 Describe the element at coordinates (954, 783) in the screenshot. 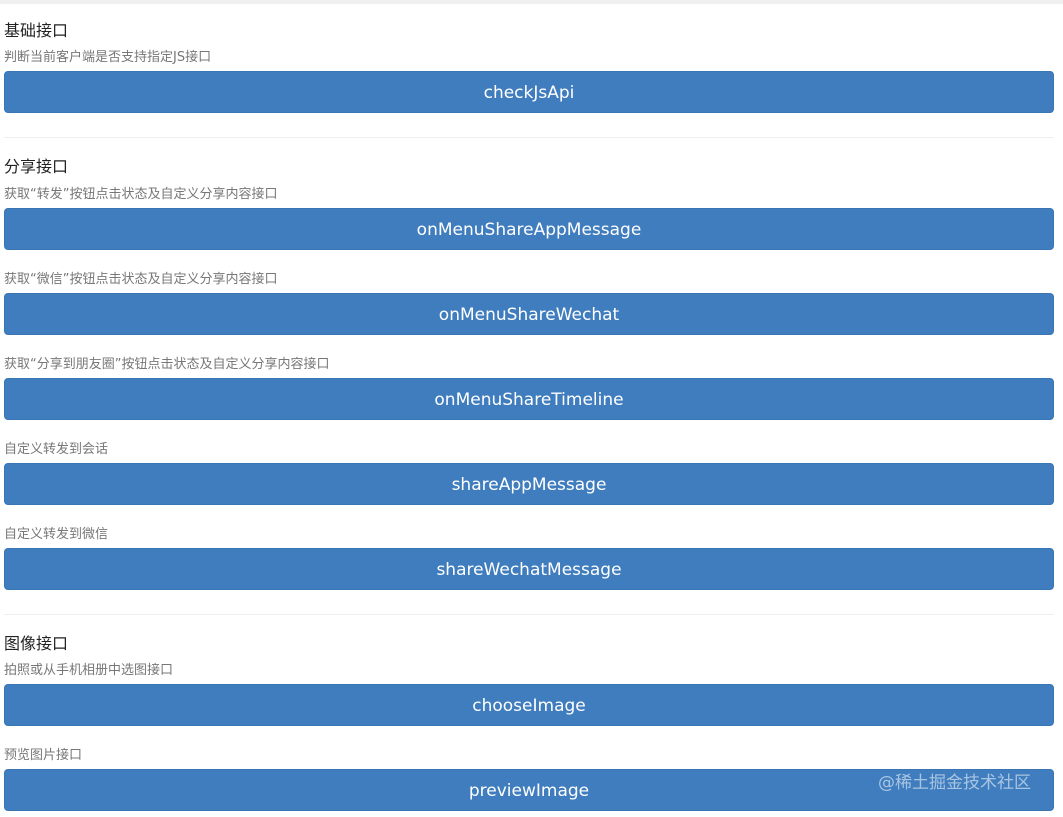

I see `watermark-text: @稀土掘金技术社区` at that location.